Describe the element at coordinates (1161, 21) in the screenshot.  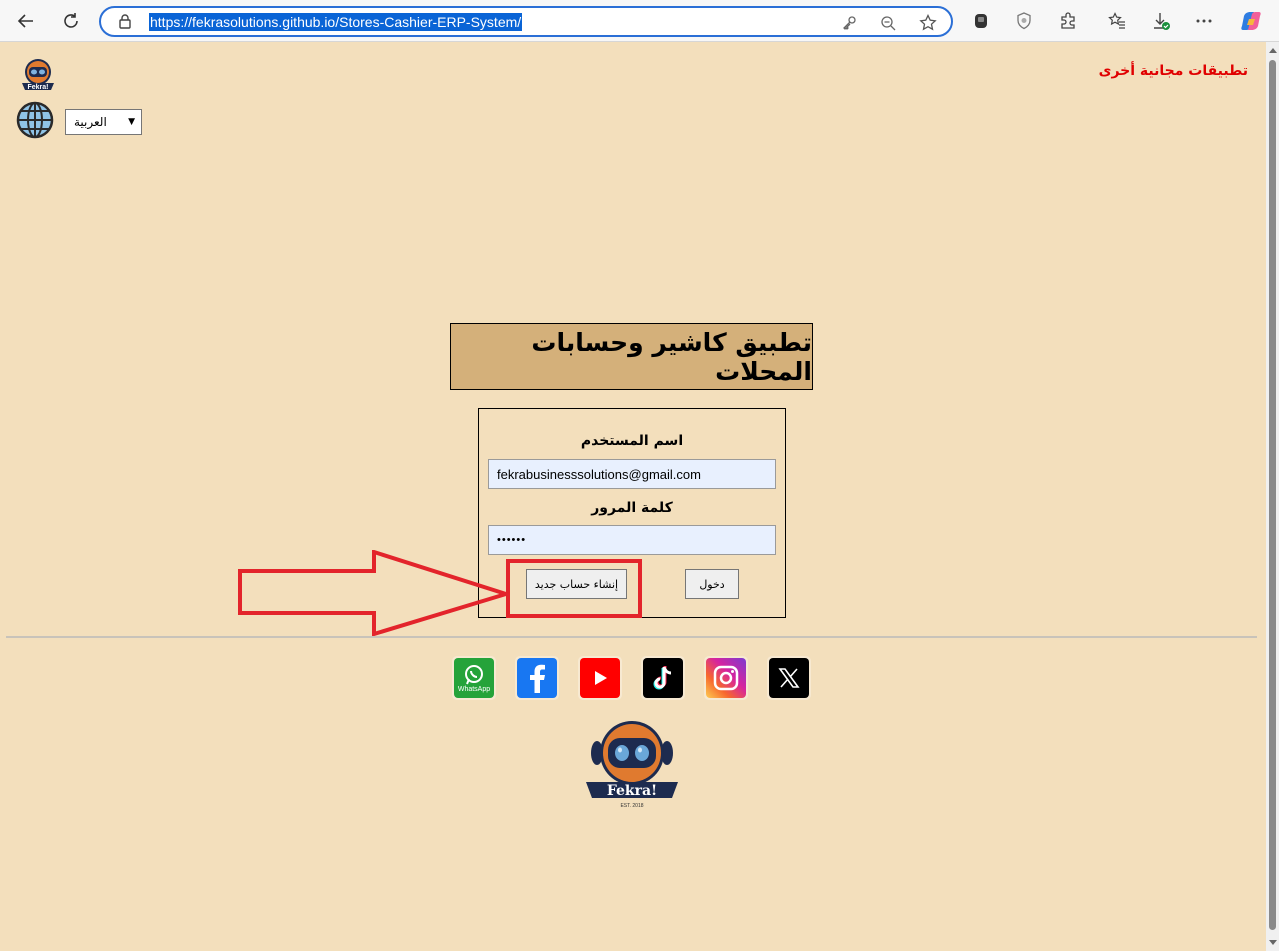
I see `downloads-icon` at that location.